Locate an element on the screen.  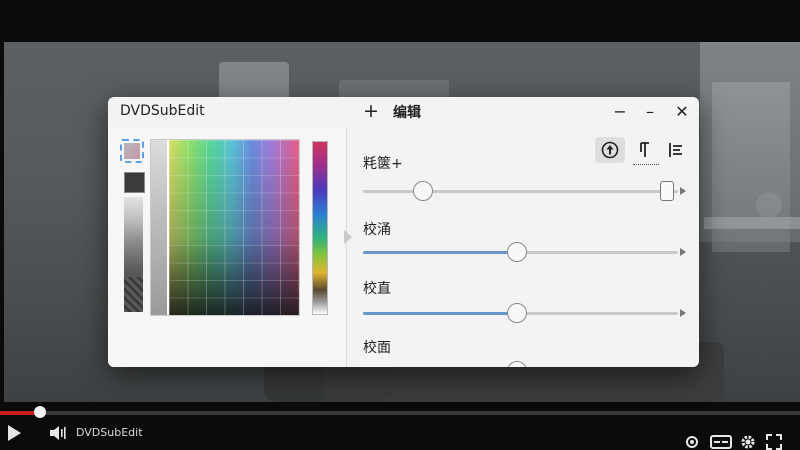
play-icon is located at coordinates (14, 433).